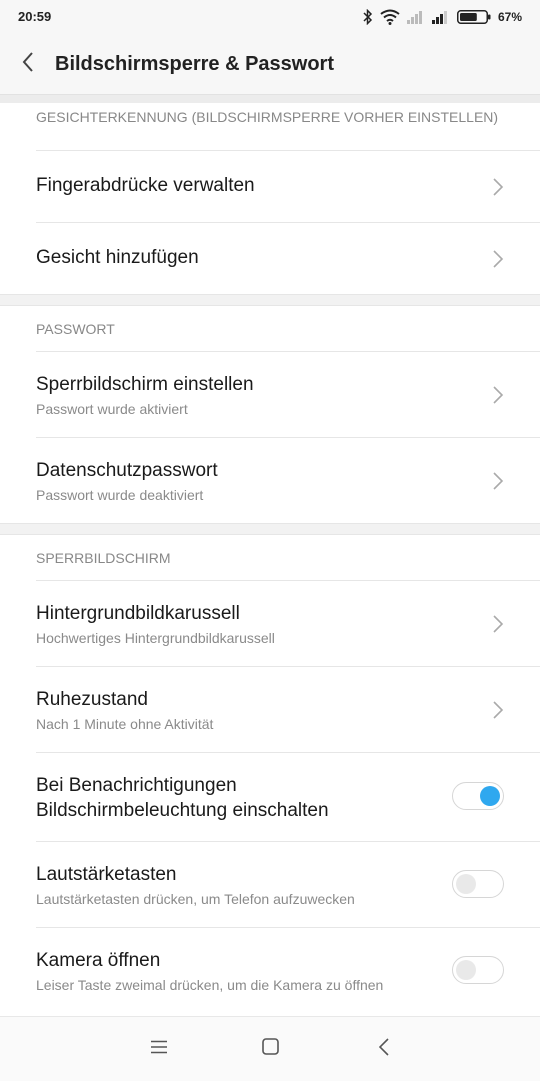  What do you see at coordinates (478, 883) in the screenshot?
I see `volume-keys-toggle` at bounding box center [478, 883].